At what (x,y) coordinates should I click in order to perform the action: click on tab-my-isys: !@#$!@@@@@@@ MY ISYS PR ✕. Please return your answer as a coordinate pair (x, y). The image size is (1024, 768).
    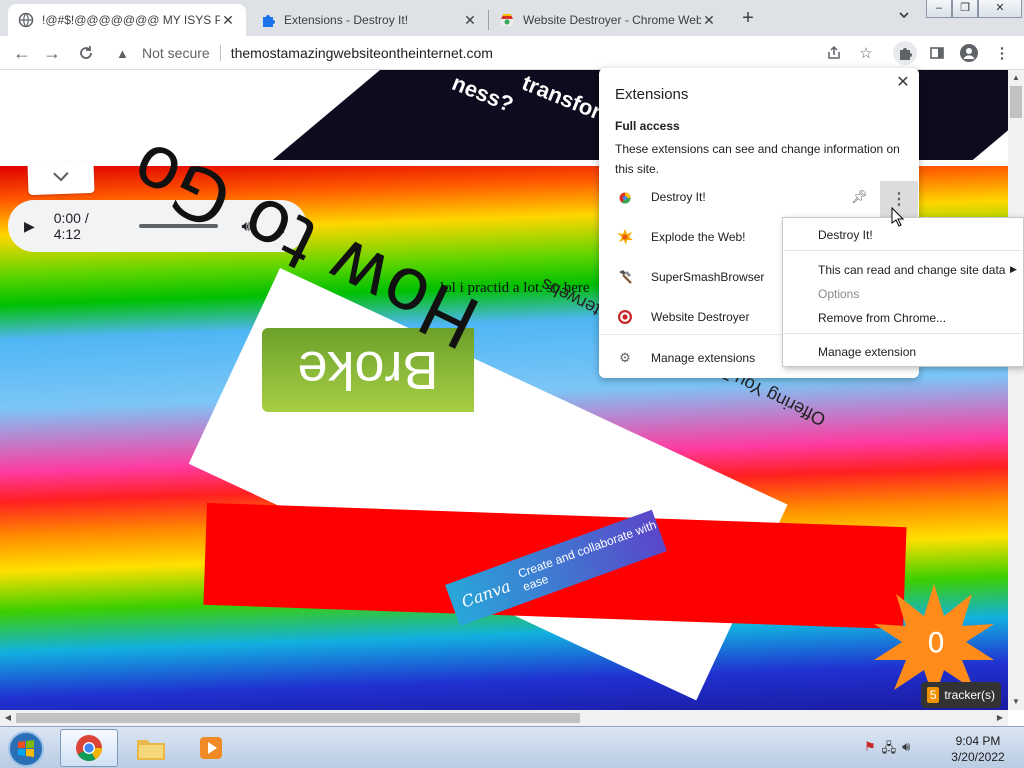
    Looking at the image, I should click on (127, 20).